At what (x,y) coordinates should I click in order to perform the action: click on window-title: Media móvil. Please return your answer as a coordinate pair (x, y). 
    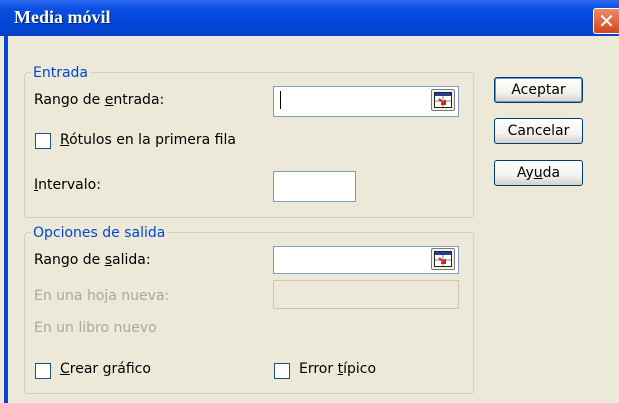
    Looking at the image, I should click on (62, 17).